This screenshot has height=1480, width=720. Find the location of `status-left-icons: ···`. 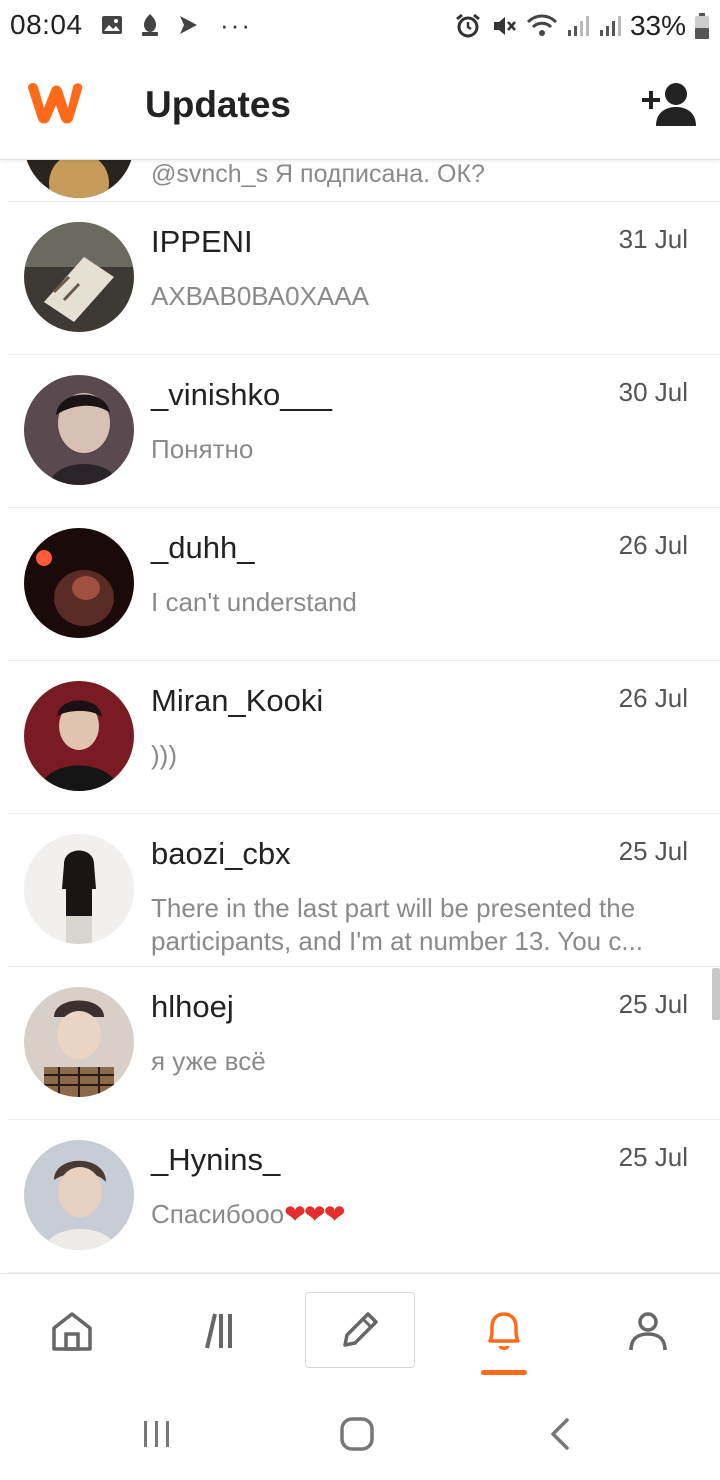

status-left-icons: ··· is located at coordinates (176, 25).